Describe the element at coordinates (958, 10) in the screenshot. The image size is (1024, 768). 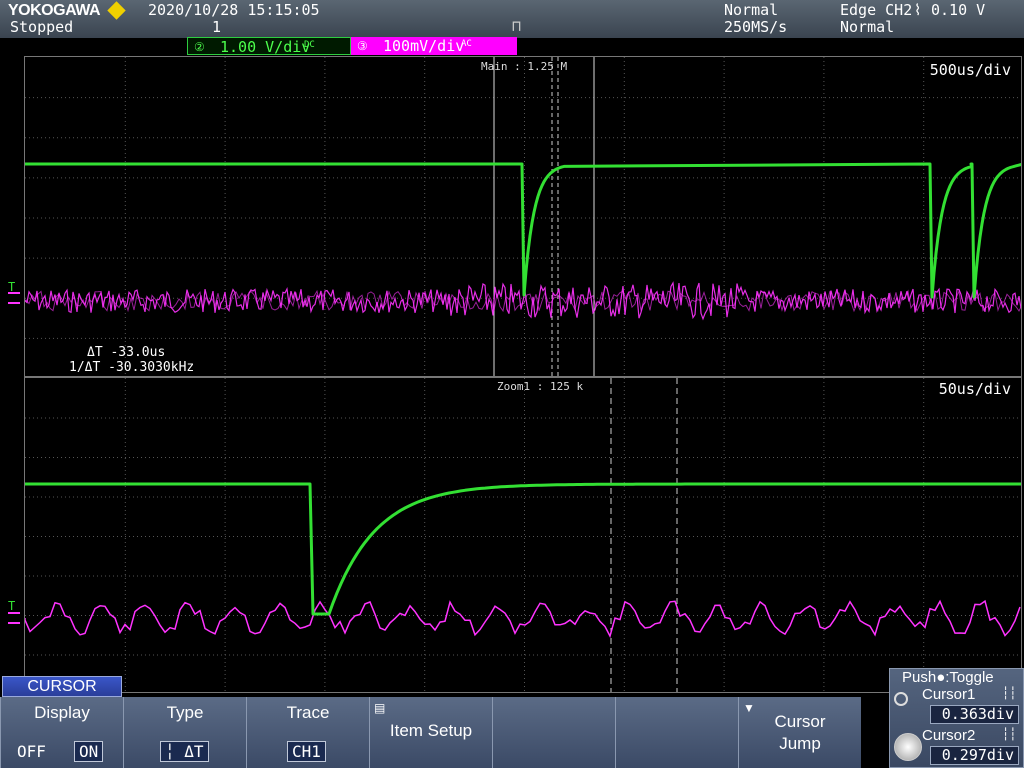
I see `trigger-level: 0.10 V` at that location.